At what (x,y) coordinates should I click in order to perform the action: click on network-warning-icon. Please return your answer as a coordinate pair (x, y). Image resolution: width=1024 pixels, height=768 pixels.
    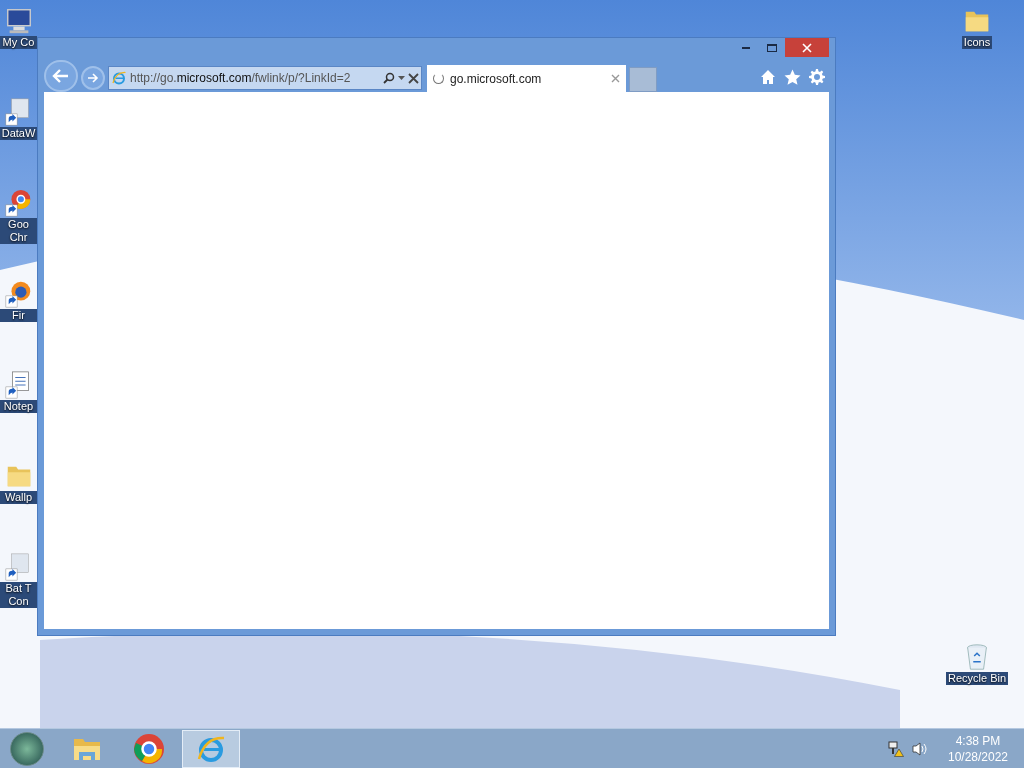
    Looking at the image, I should click on (896, 748).